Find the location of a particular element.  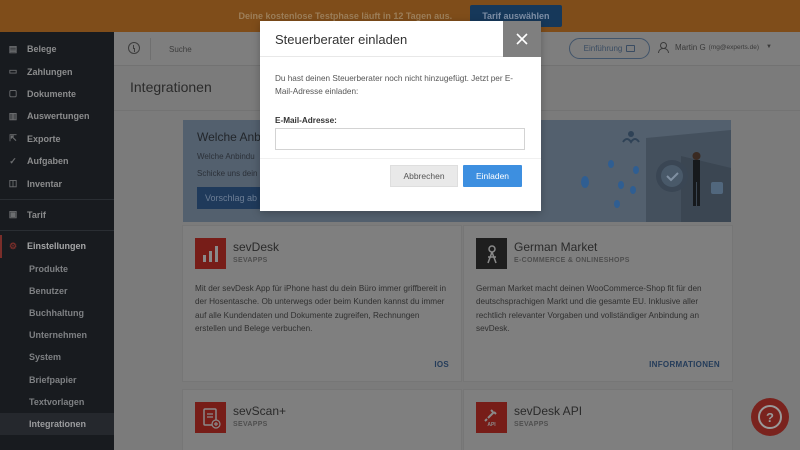

question-icon: ? is located at coordinates (770, 417).